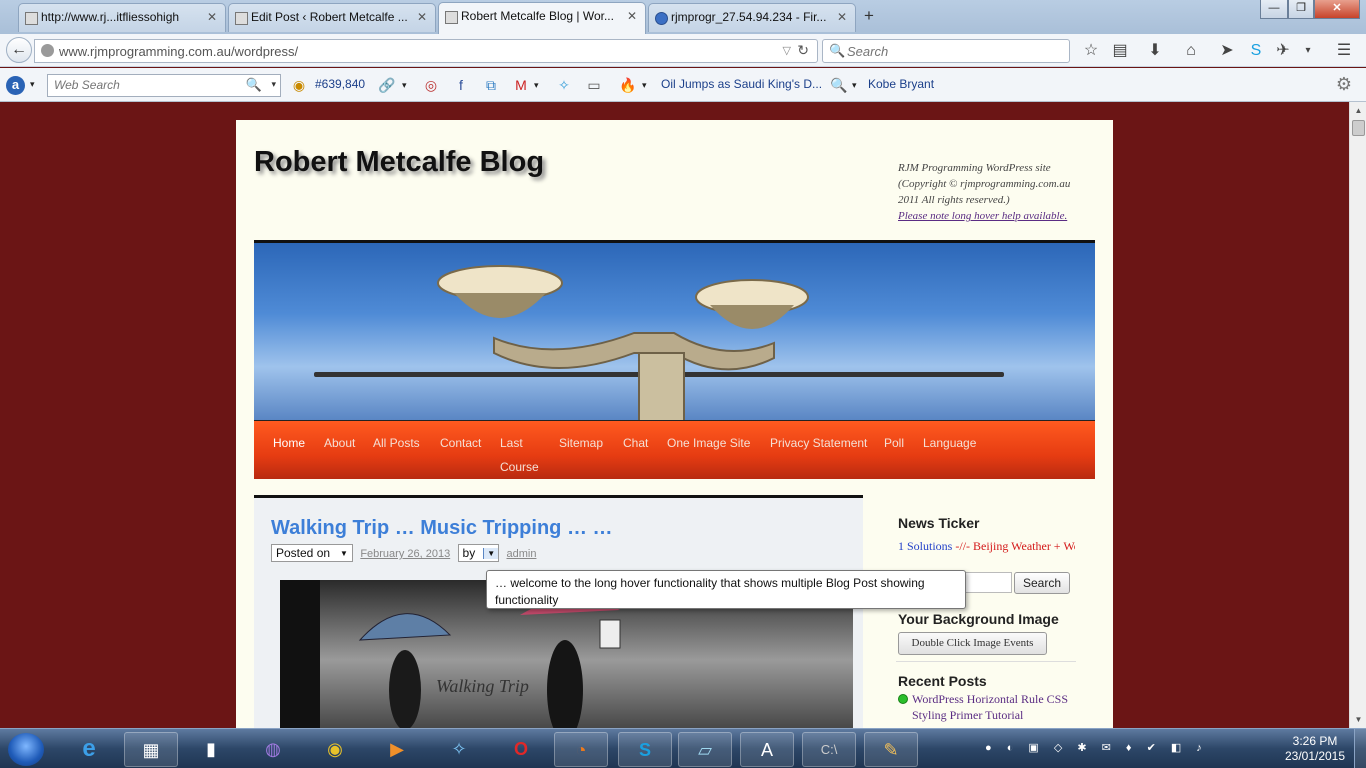 The image size is (1366, 768). I want to click on radio-icon: ◎, so click(431, 85).